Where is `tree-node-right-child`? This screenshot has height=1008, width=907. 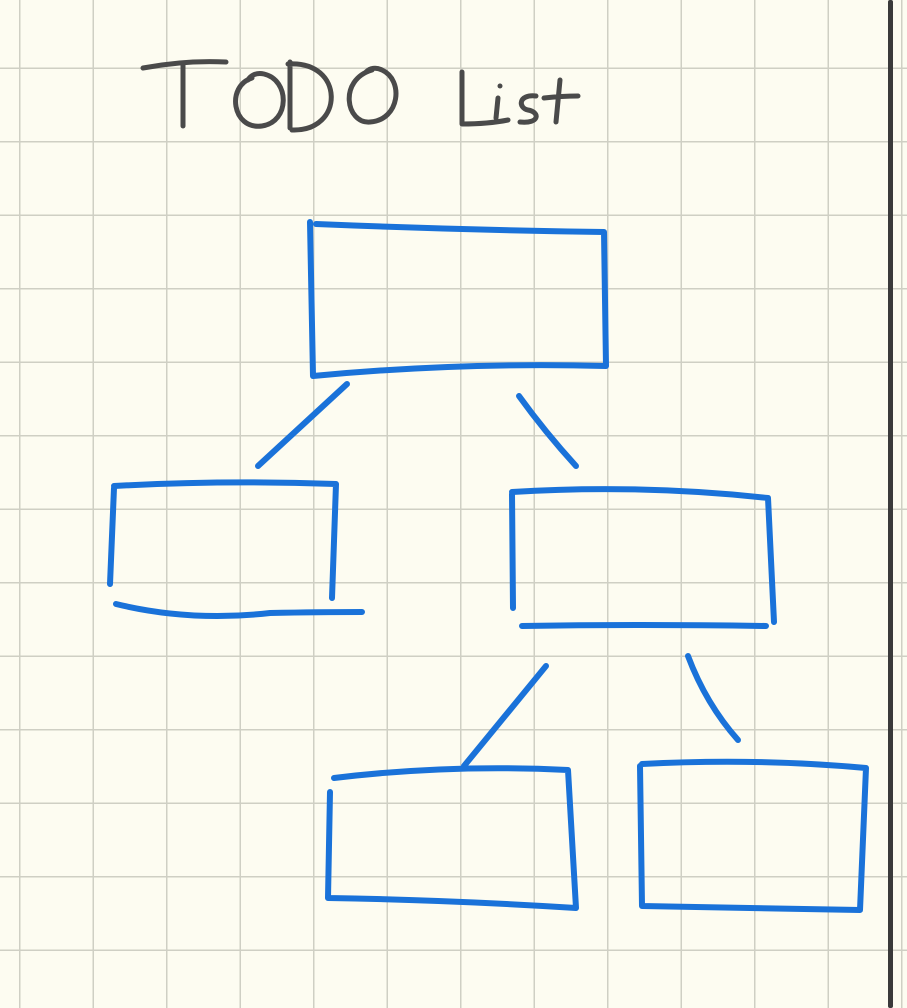
tree-node-right-child is located at coordinates (643, 555).